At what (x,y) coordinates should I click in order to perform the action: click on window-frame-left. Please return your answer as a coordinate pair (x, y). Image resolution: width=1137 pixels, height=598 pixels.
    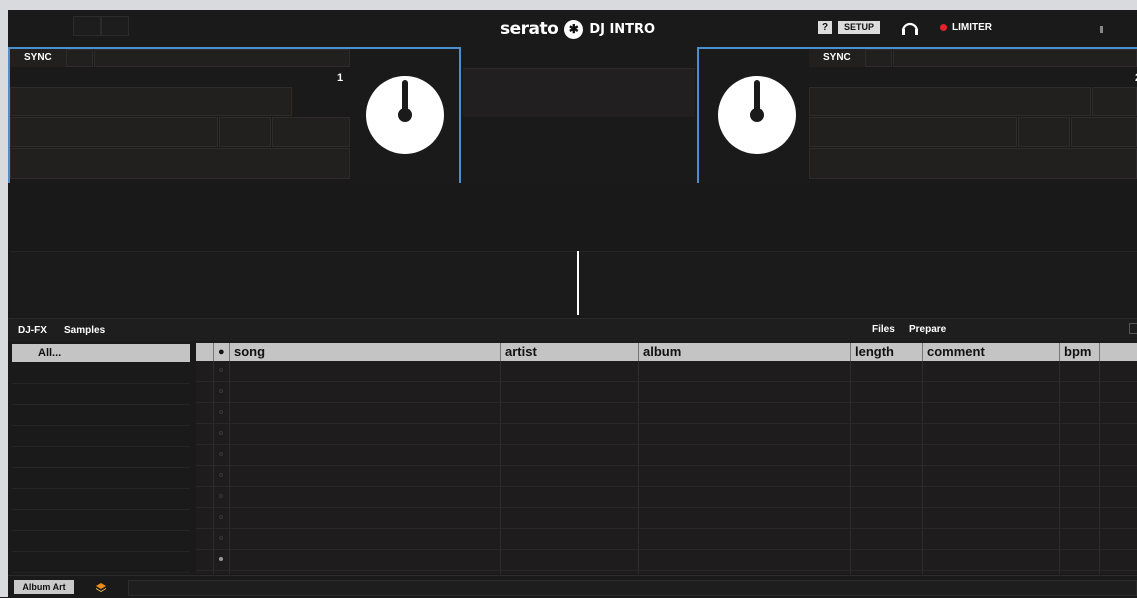
    Looking at the image, I should click on (4, 298).